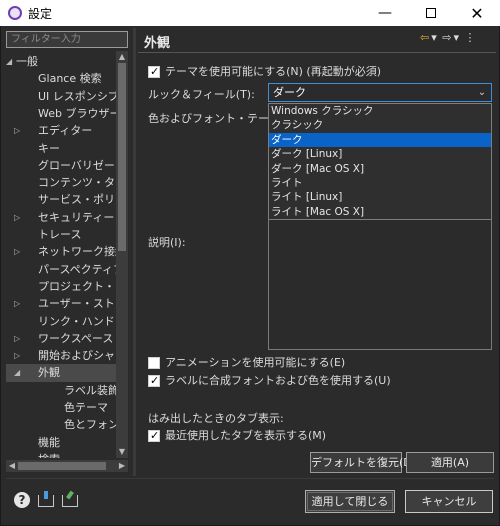  I want to click on dropdown-option: ダーク, so click(380, 140).